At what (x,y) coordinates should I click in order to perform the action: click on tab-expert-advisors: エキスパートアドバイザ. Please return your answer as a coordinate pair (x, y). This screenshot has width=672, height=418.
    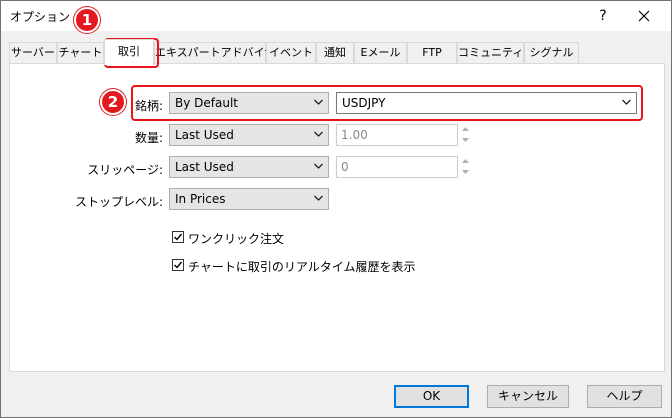
    Looking at the image, I should click on (215, 53).